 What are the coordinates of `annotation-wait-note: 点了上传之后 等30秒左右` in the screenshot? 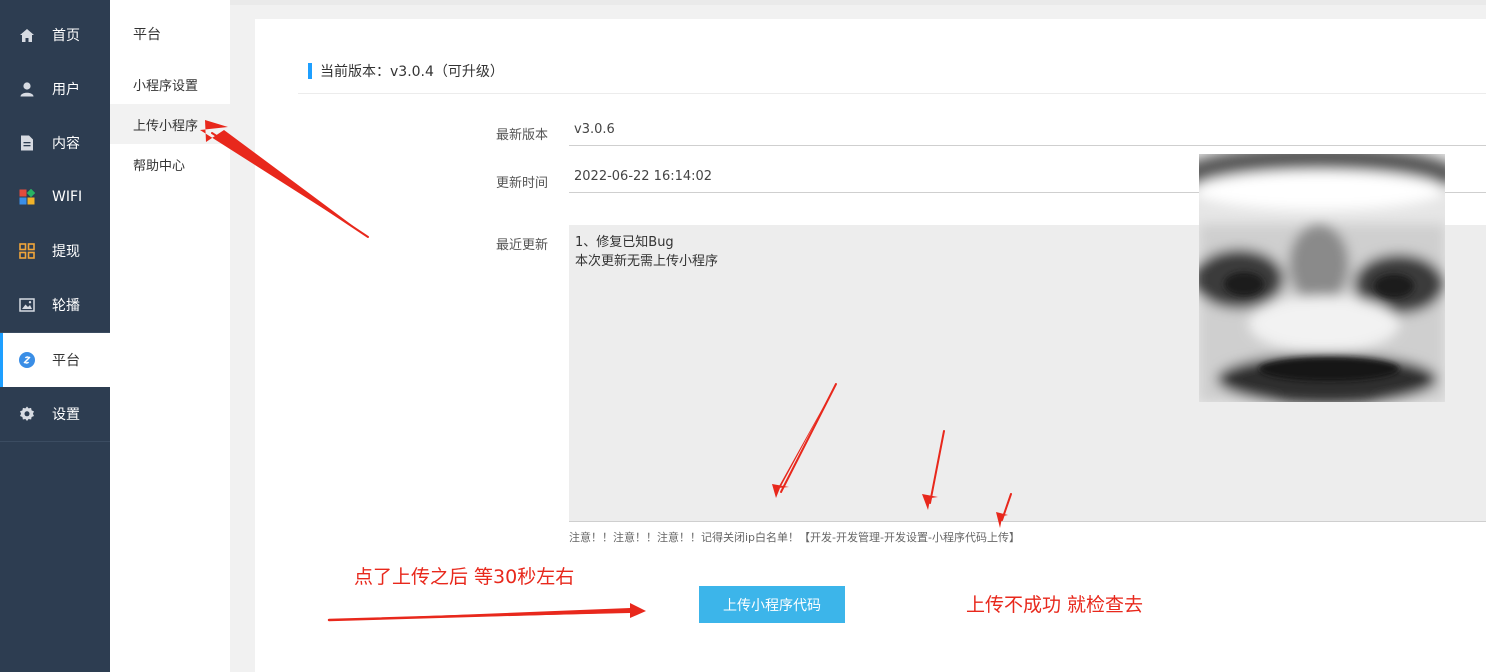 It's located at (464, 577).